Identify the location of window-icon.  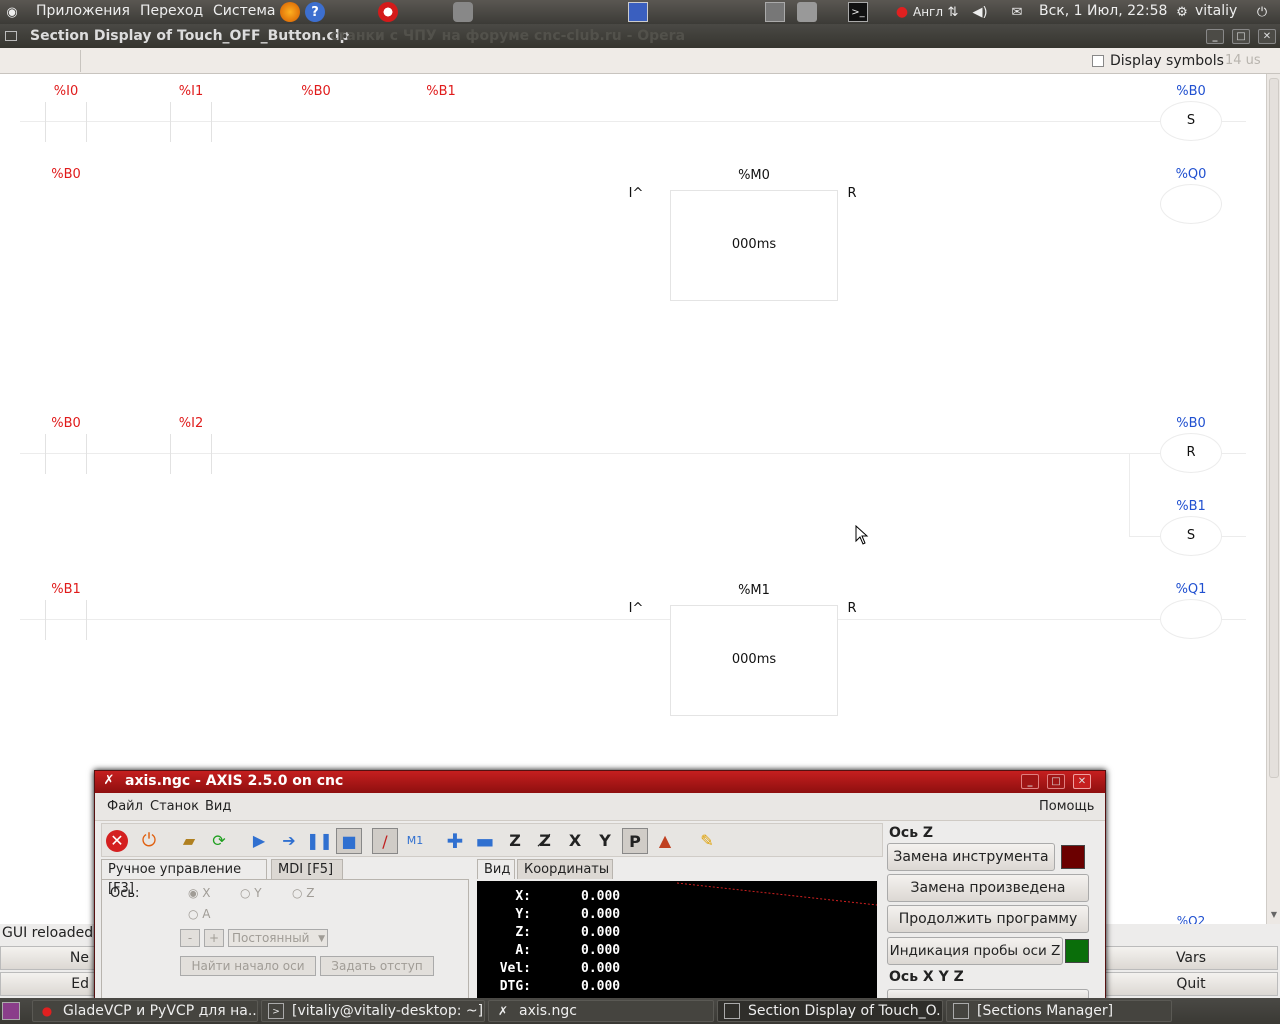
(732, 1011).